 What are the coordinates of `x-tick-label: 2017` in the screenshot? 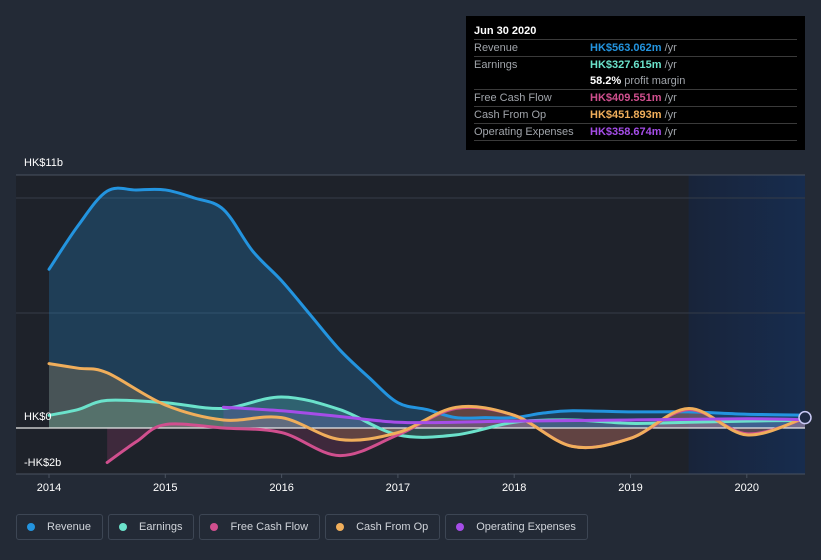 It's located at (398, 488).